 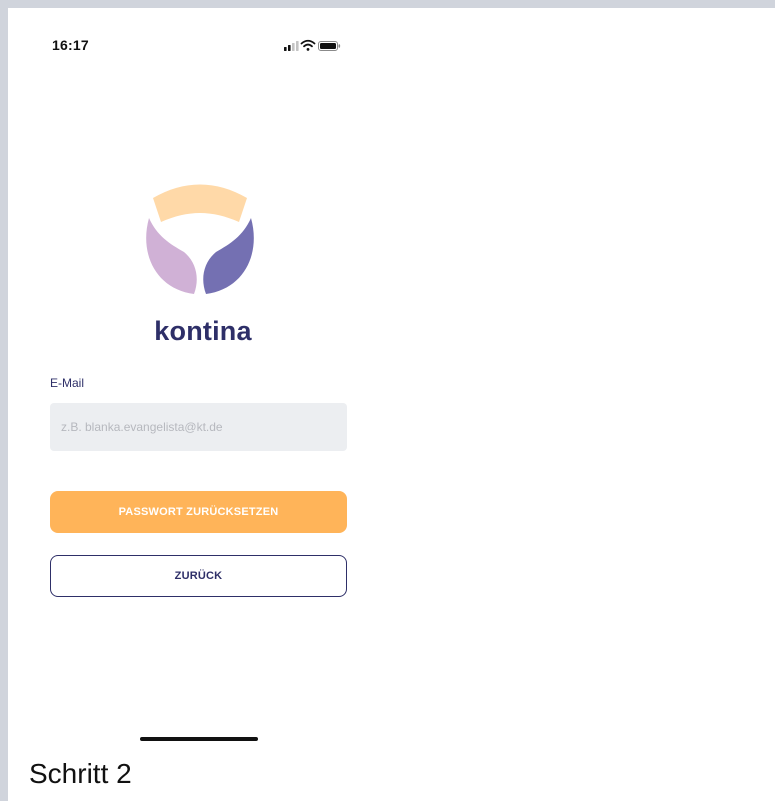 I want to click on battery-icon, so click(x=329, y=46).